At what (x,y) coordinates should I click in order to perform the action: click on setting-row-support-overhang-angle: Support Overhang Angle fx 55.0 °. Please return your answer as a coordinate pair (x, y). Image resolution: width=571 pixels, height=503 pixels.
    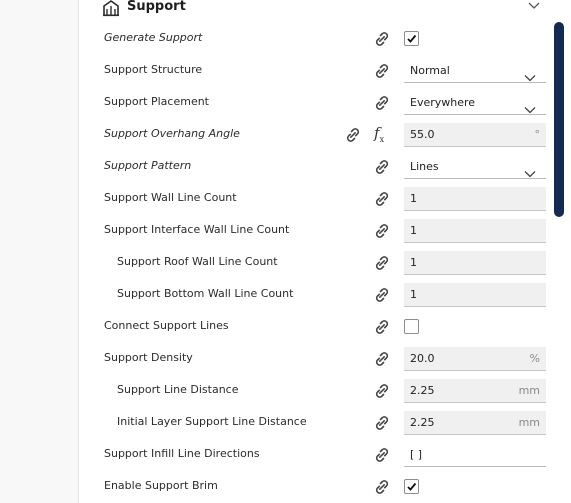
    Looking at the image, I should click on (314, 135).